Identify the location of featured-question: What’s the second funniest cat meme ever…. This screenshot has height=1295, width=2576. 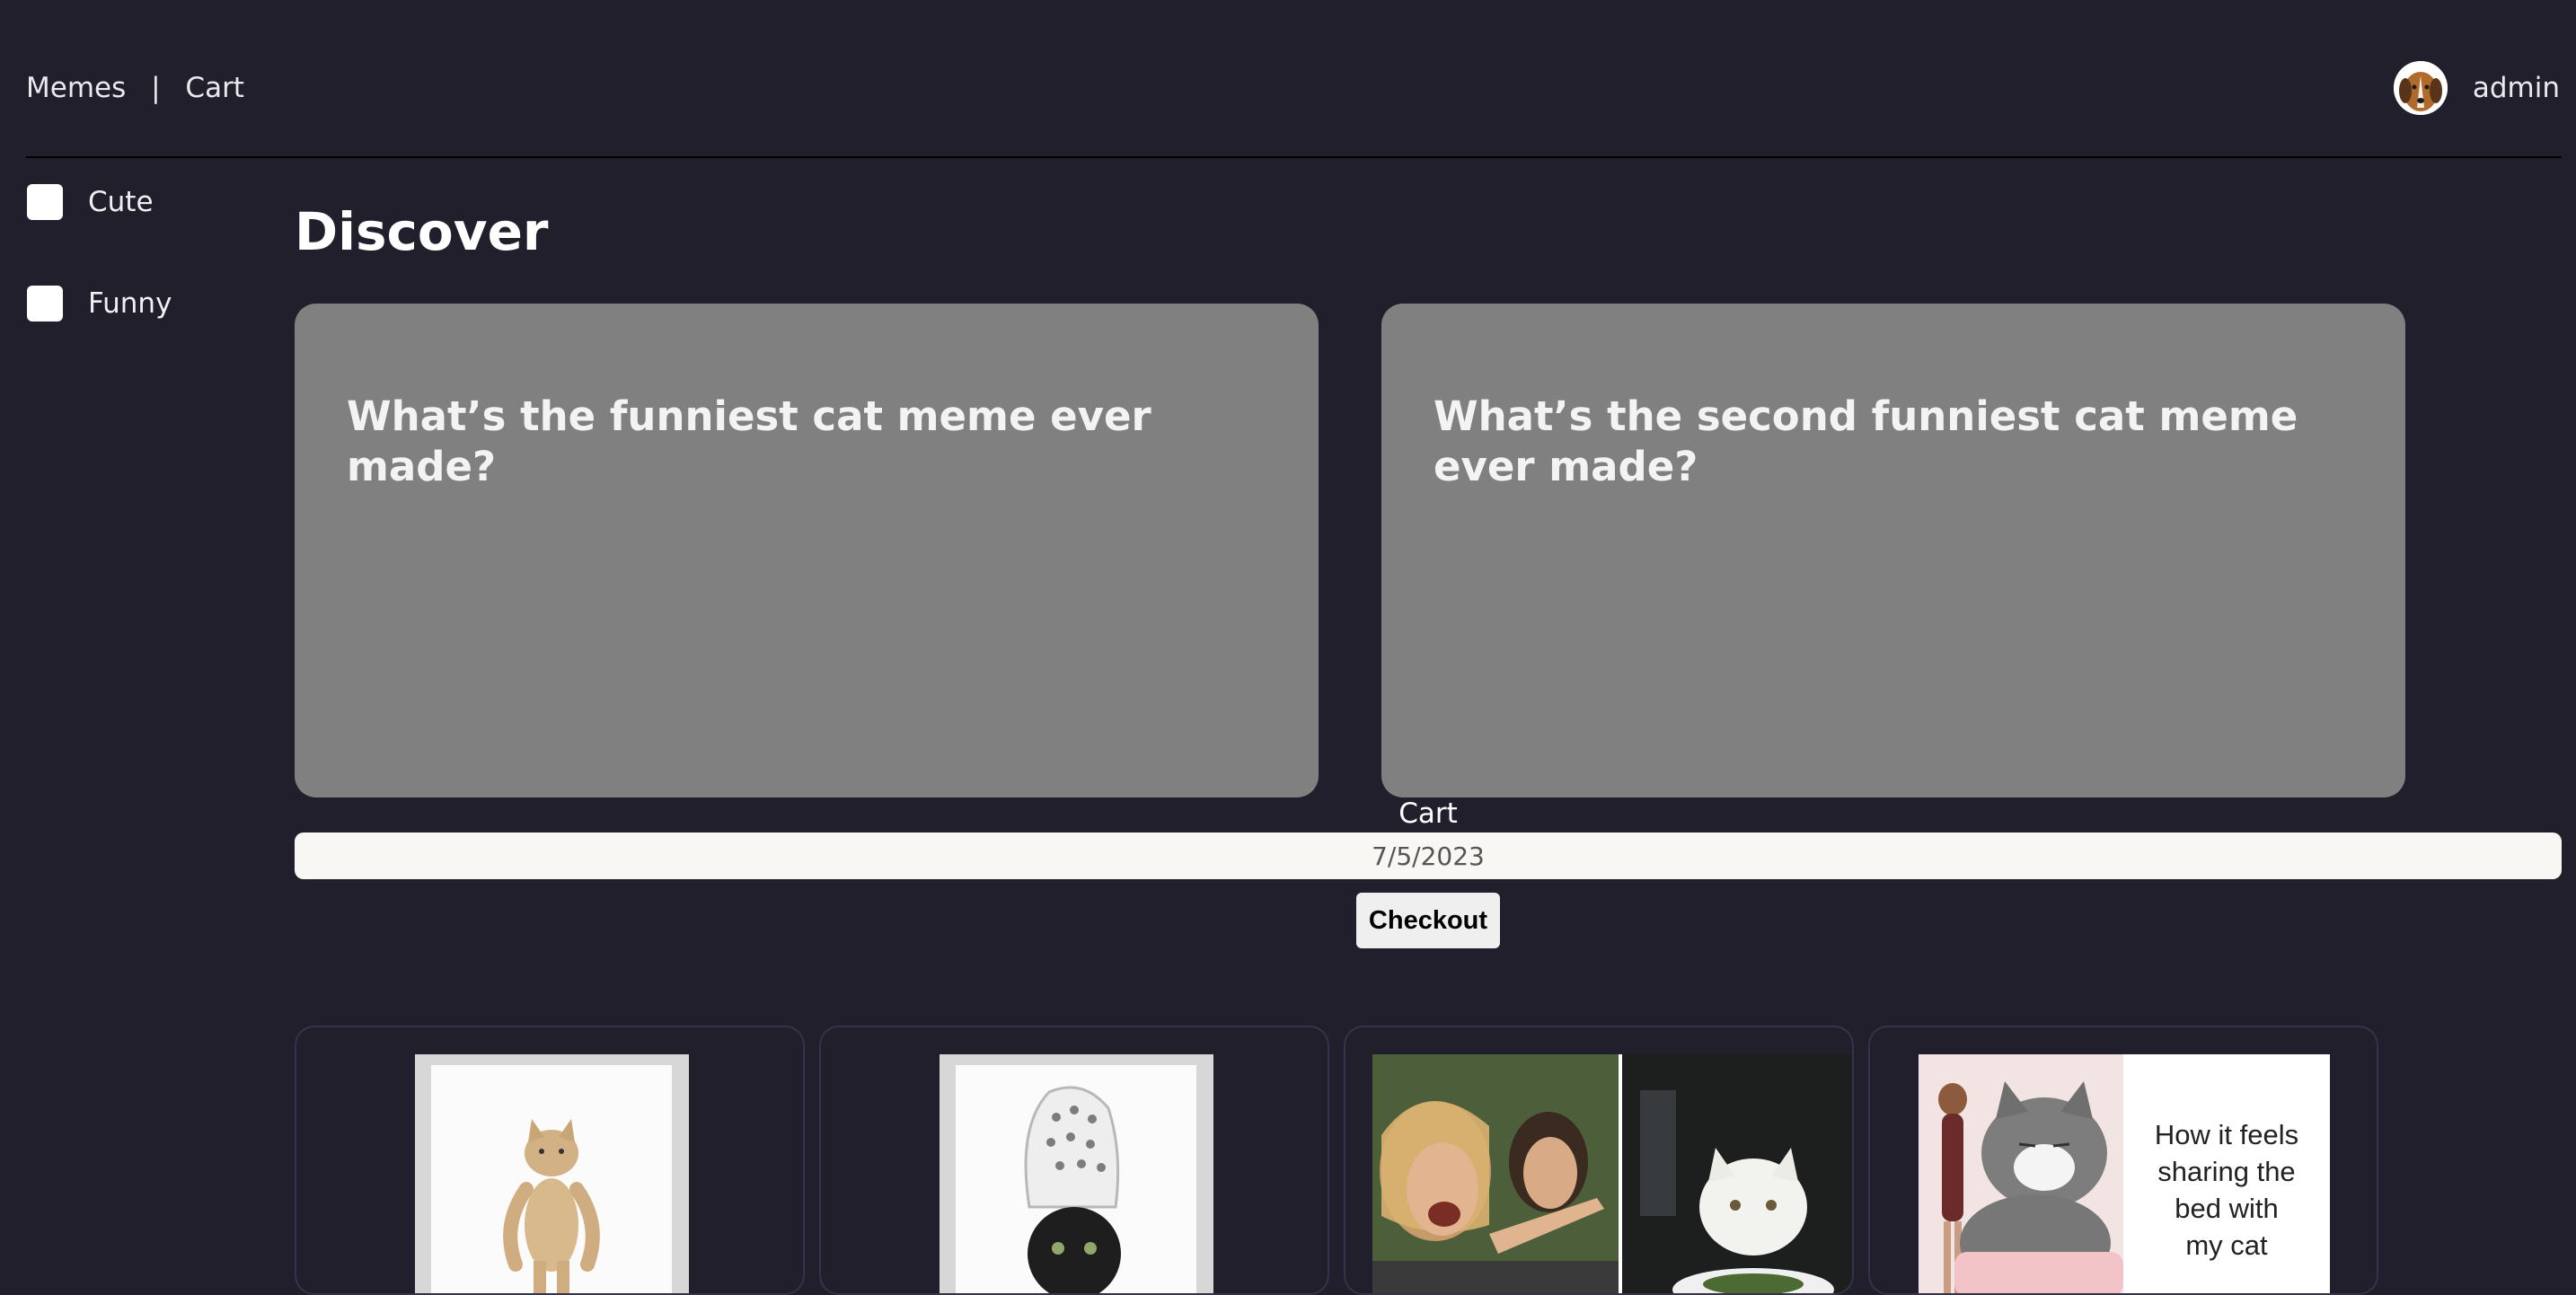
(1866, 441).